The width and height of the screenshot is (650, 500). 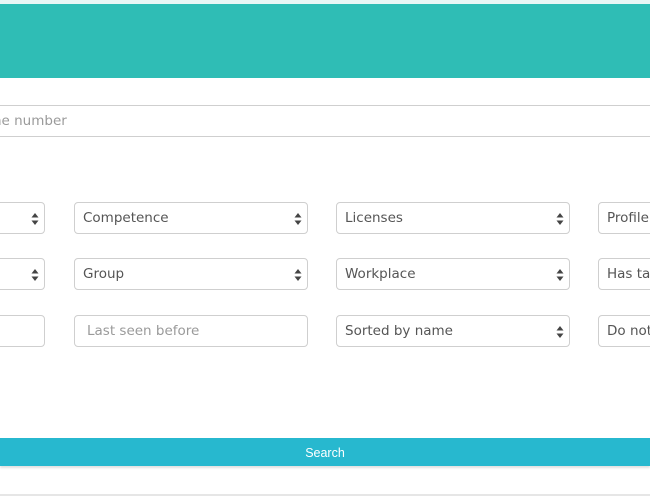 What do you see at coordinates (628, 331) in the screenshot?
I see `do-not-value: Do not` at bounding box center [628, 331].